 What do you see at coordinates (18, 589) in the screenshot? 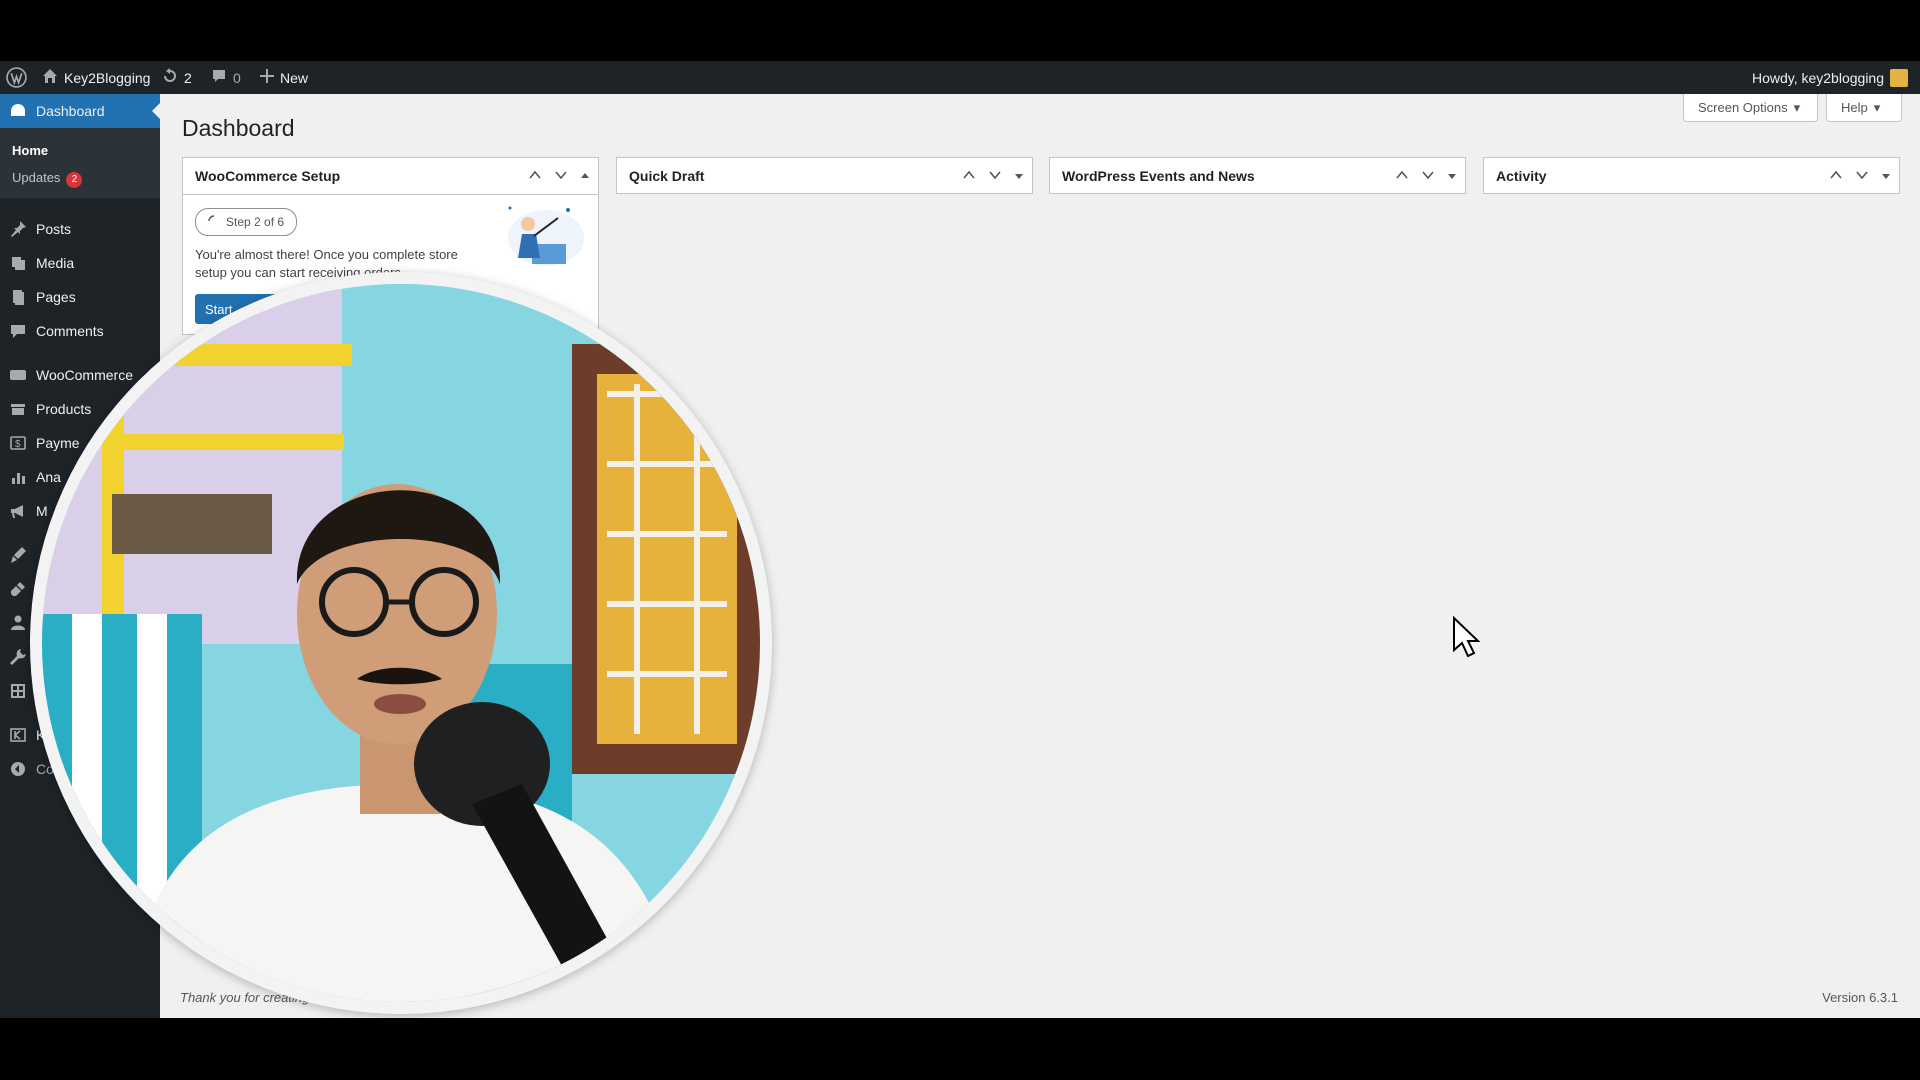
I see `plugins-icon` at bounding box center [18, 589].